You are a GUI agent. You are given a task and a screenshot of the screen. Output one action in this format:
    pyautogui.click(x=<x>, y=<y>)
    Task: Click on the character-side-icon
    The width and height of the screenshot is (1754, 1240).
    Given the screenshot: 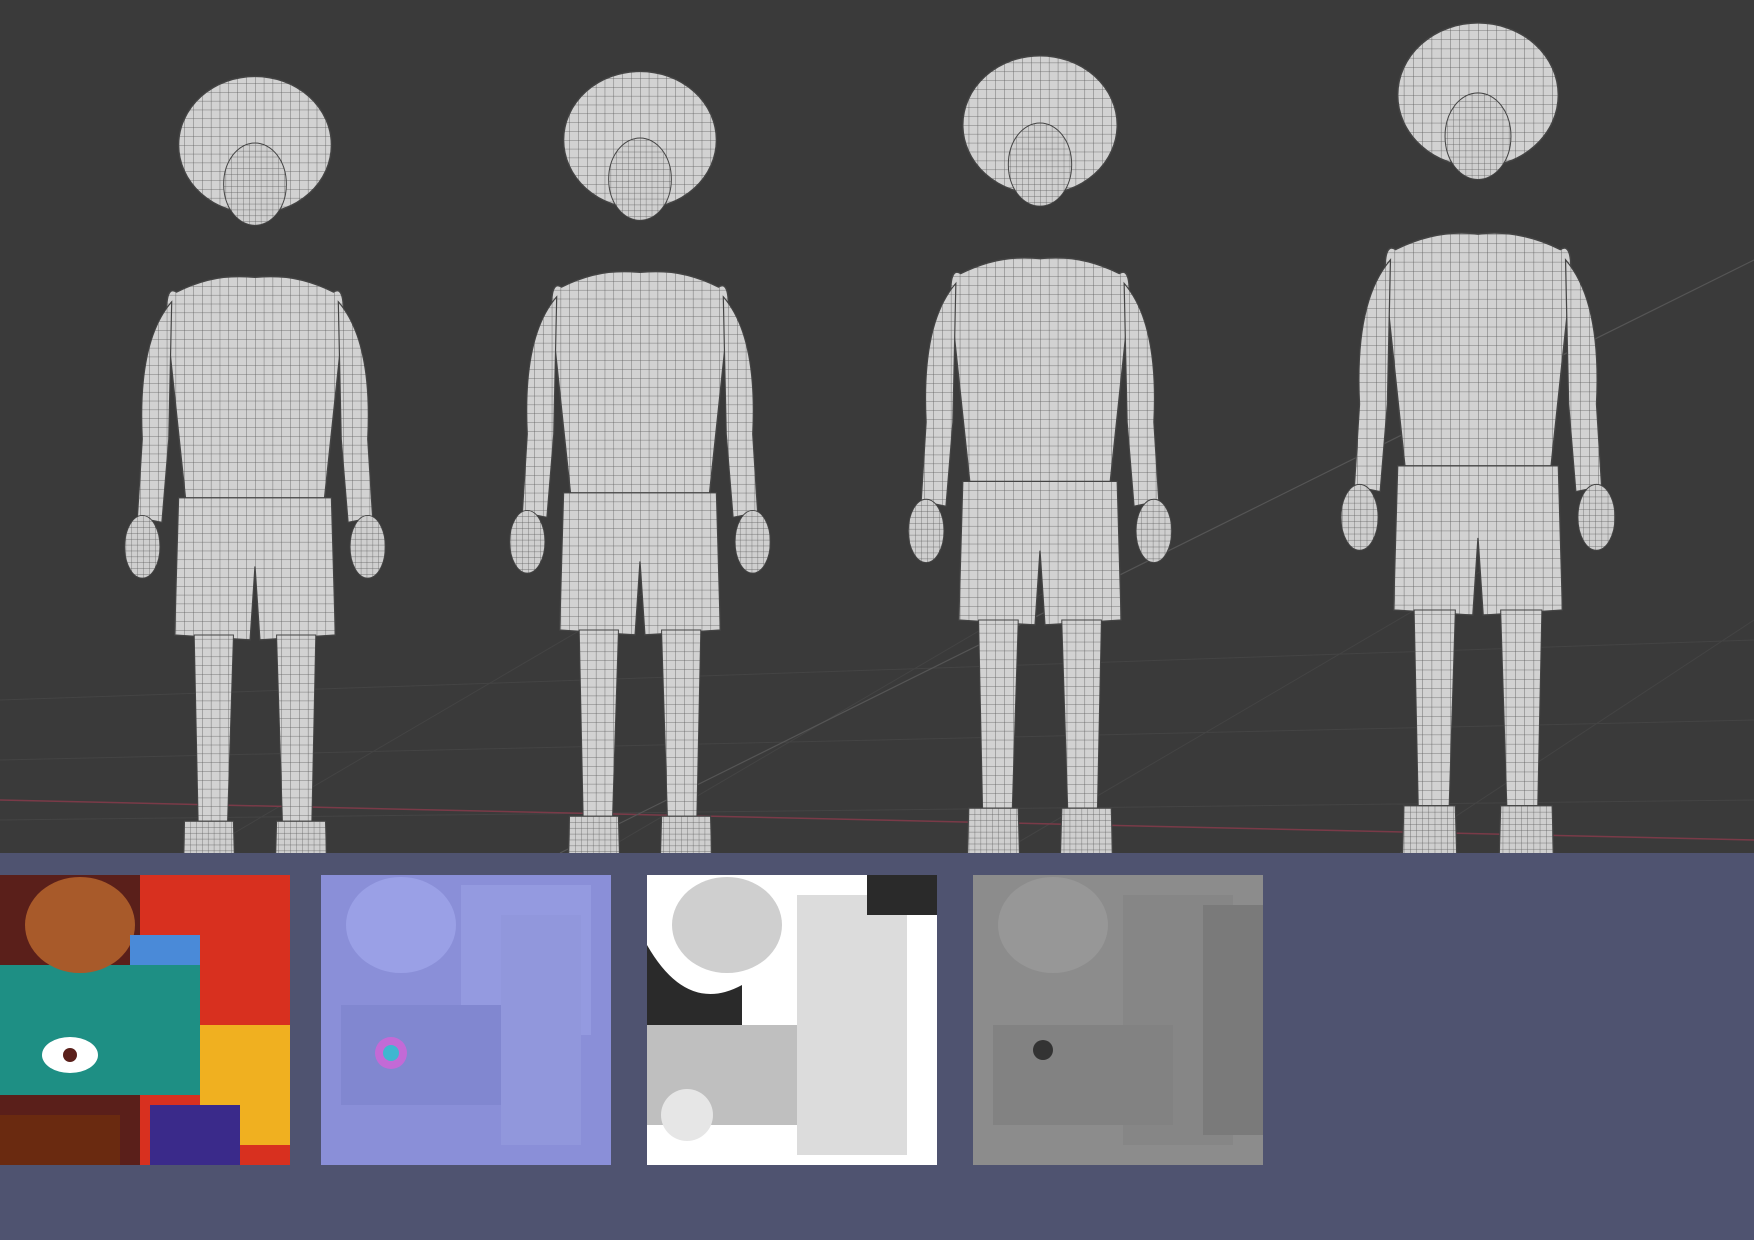 What is the action you would take?
    pyautogui.click(x=1040, y=453)
    